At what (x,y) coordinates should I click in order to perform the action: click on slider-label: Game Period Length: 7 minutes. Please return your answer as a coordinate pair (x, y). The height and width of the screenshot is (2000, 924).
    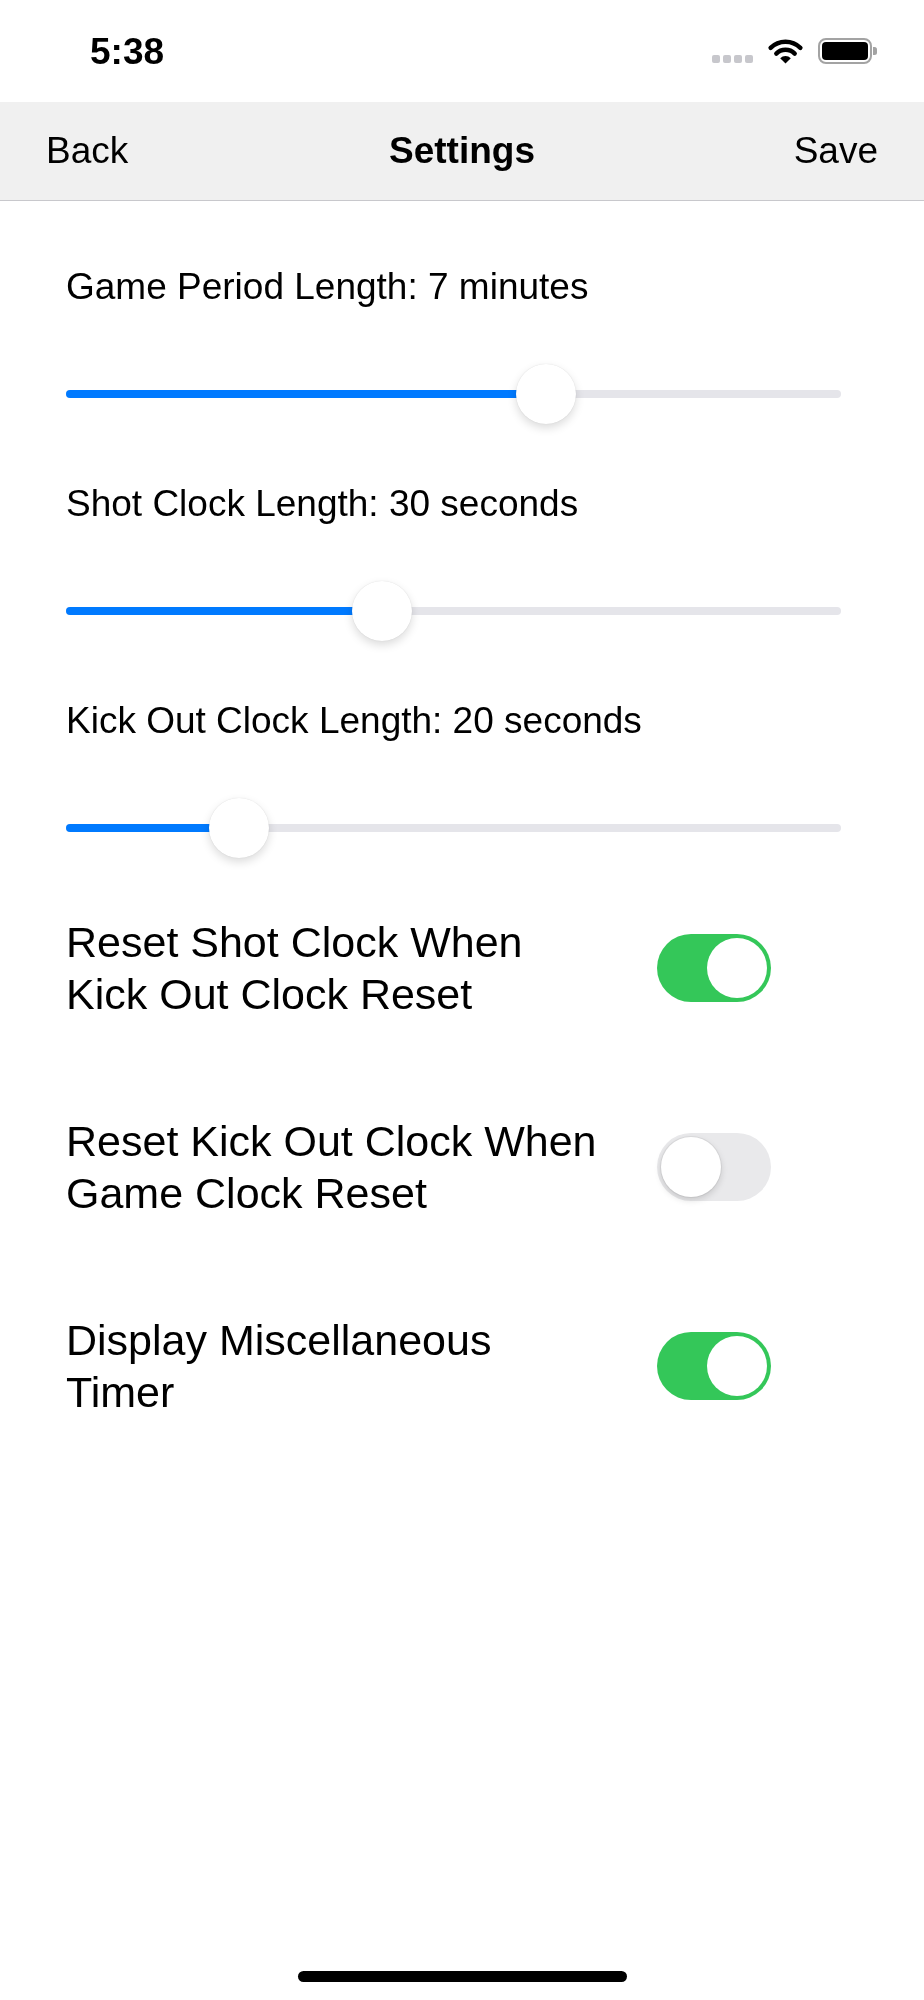
    Looking at the image, I should click on (327, 287).